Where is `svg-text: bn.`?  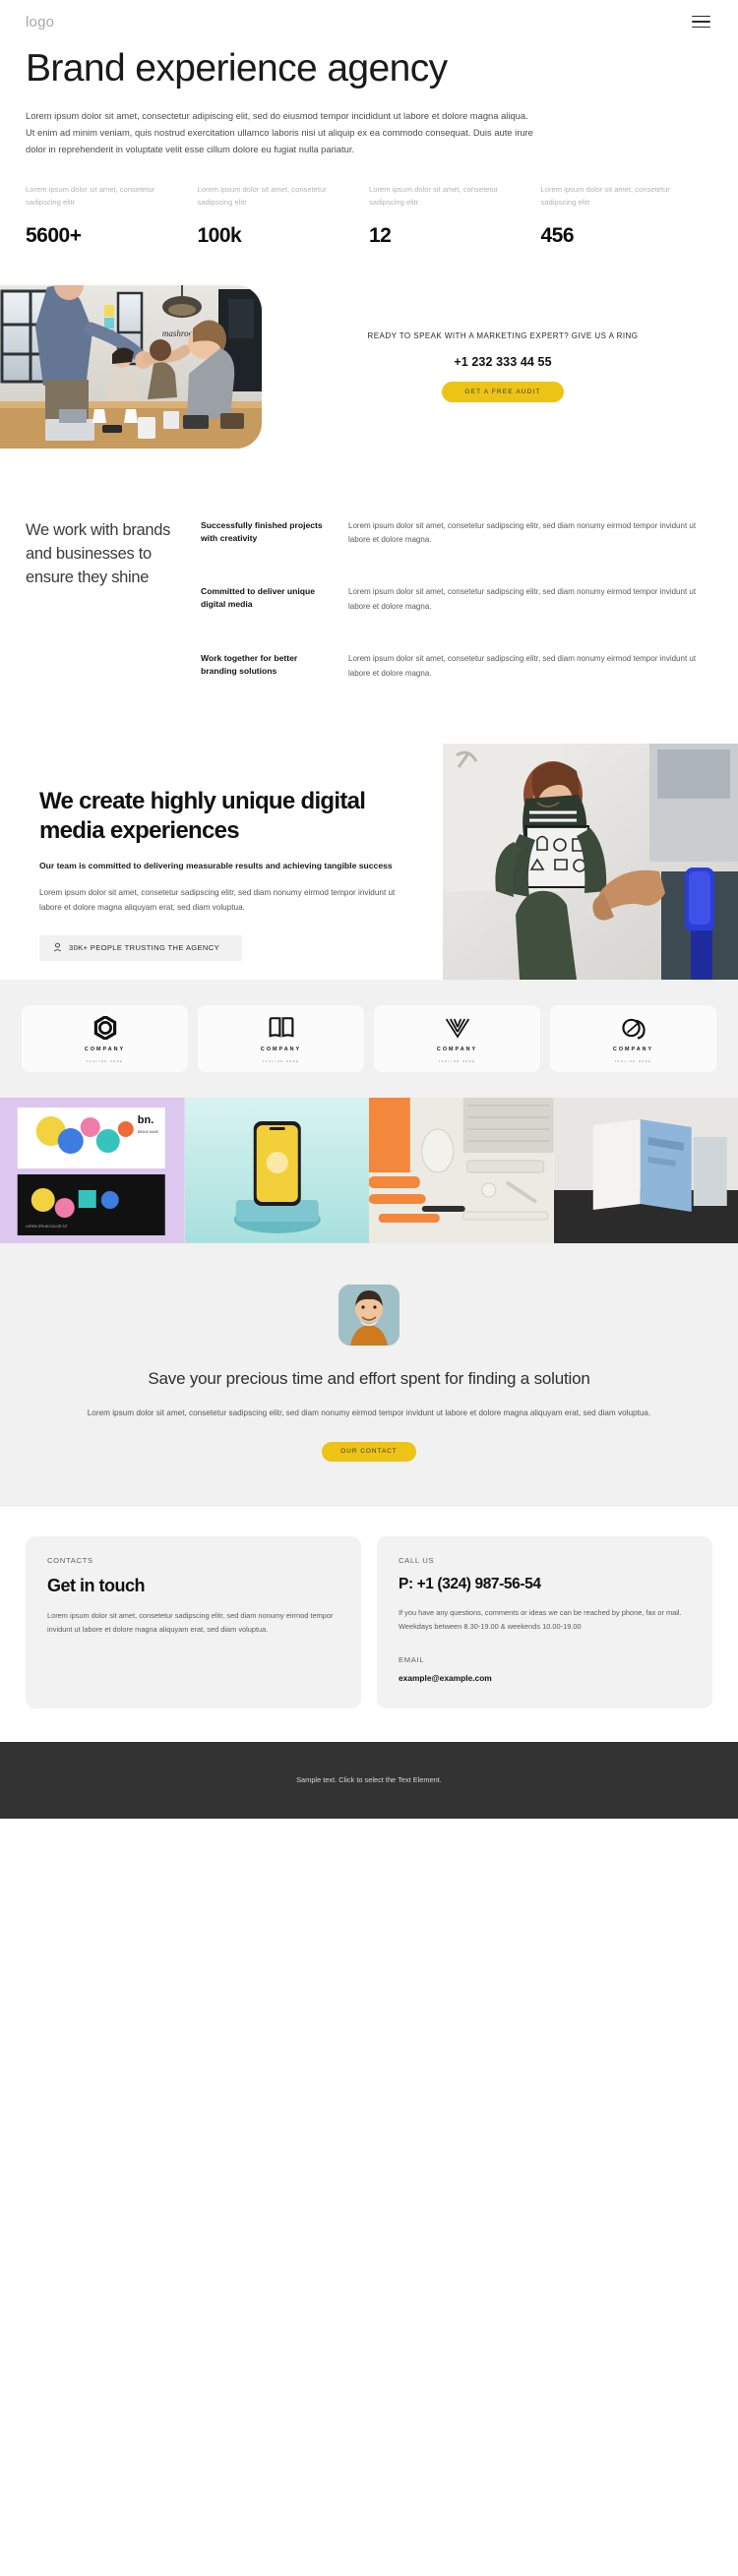
svg-text: bn. is located at coordinates (146, 1120).